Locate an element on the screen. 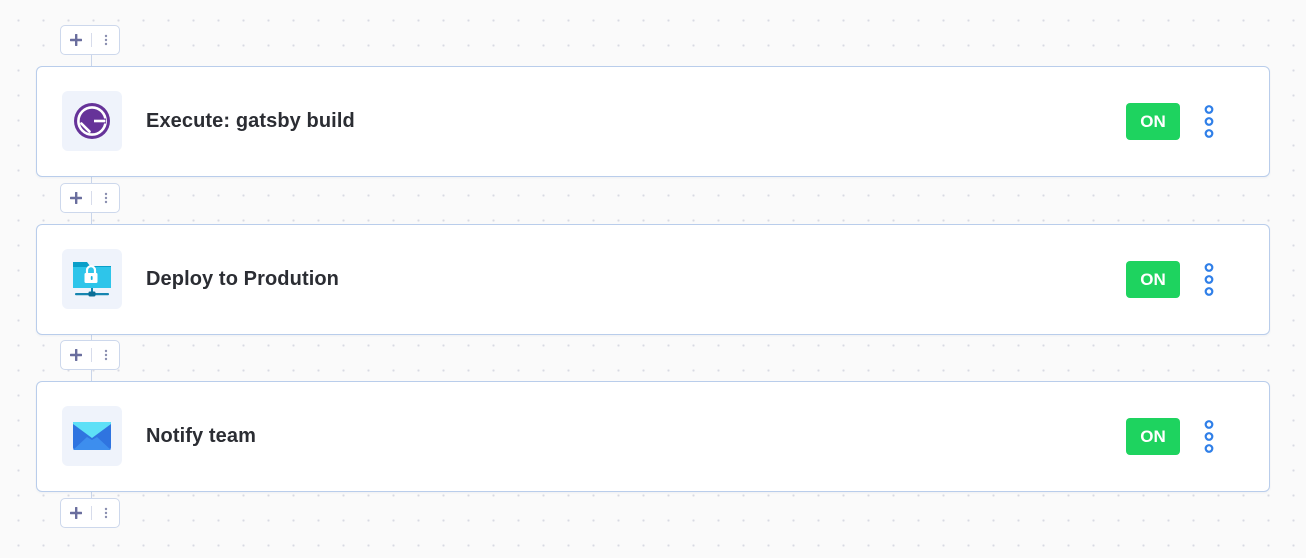 The image size is (1306, 558). step-title: Deploy to Prodution is located at coordinates (242, 279).